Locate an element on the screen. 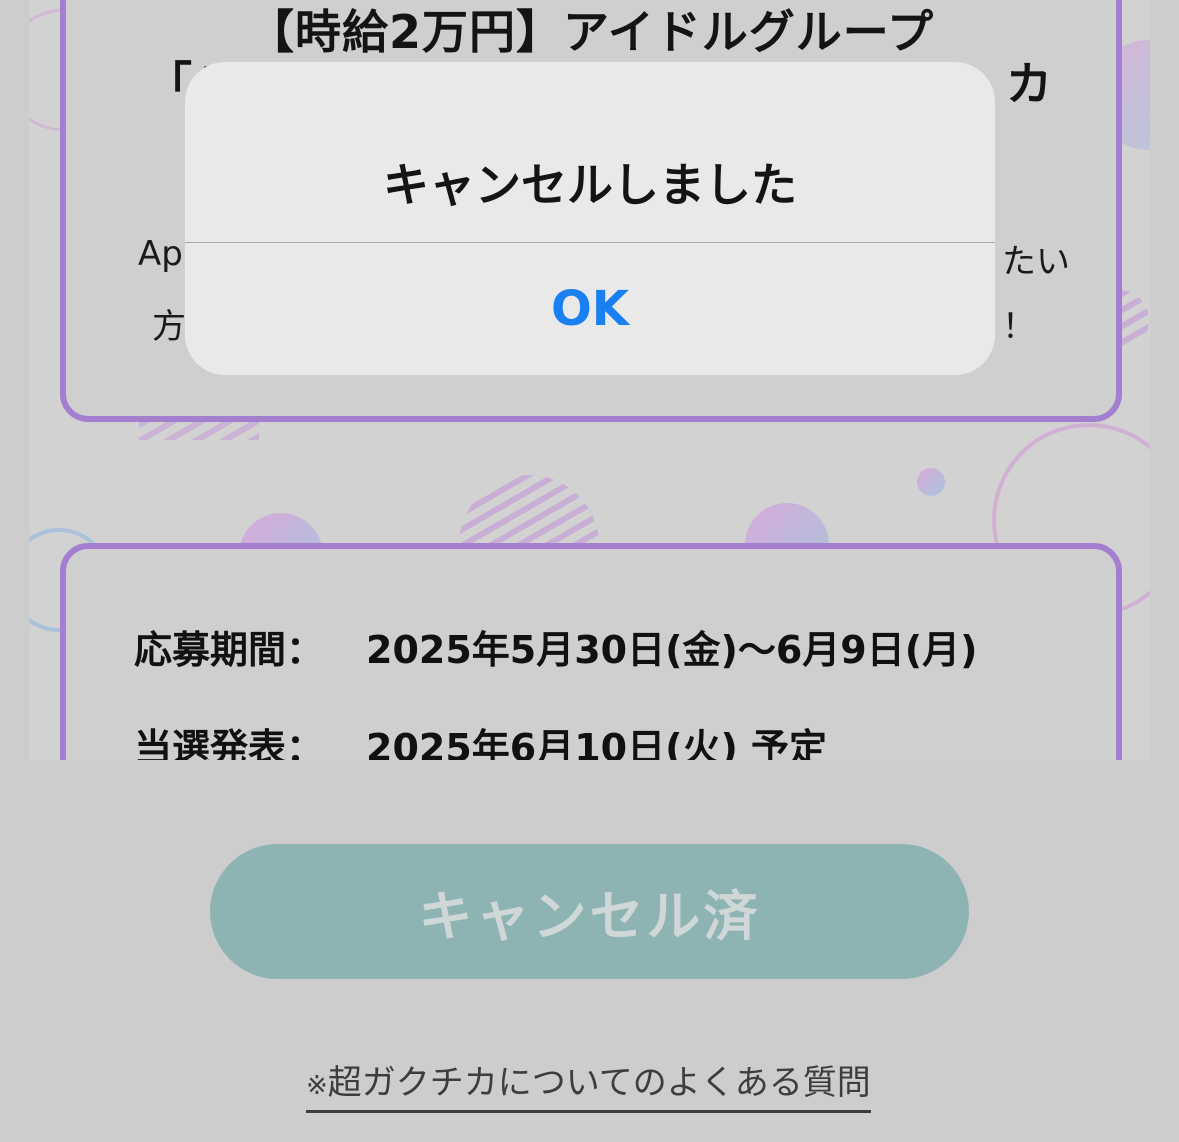 The height and width of the screenshot is (1142, 1179). faq-link-text: 超ガクチカについてのよくある質問 is located at coordinates (599, 1083).